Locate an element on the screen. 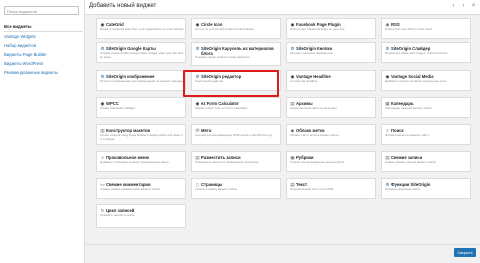 The width and height of the screenshot is (480, 263). widget-name: SiteOrigin Google Карты is located at coordinates (131, 48).